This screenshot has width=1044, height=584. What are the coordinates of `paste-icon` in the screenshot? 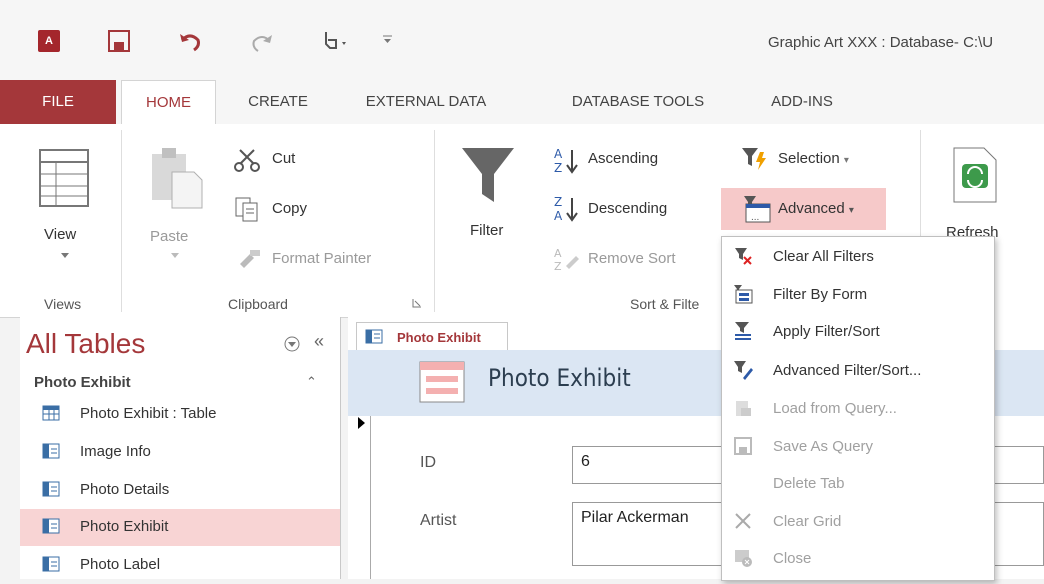 It's located at (176, 178).